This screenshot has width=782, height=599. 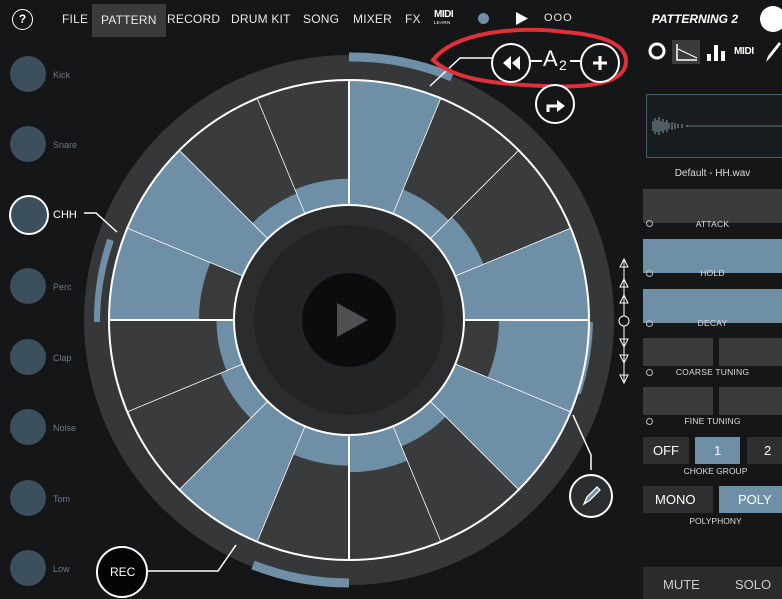 I want to click on fine-tuning-label: FINE TUNING, so click(x=712, y=421).